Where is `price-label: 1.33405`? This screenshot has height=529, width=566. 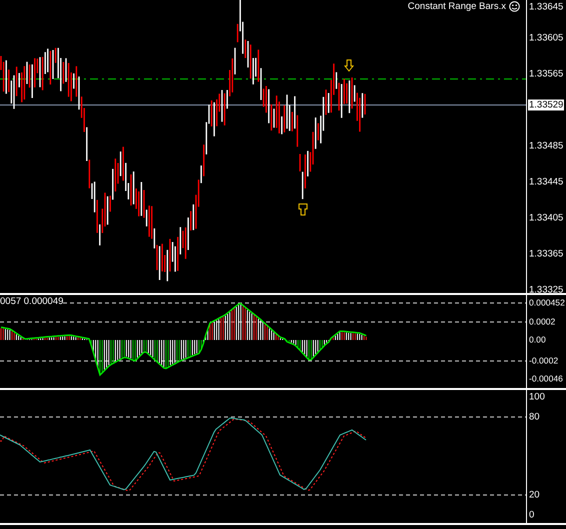
price-label: 1.33405 is located at coordinates (546, 218).